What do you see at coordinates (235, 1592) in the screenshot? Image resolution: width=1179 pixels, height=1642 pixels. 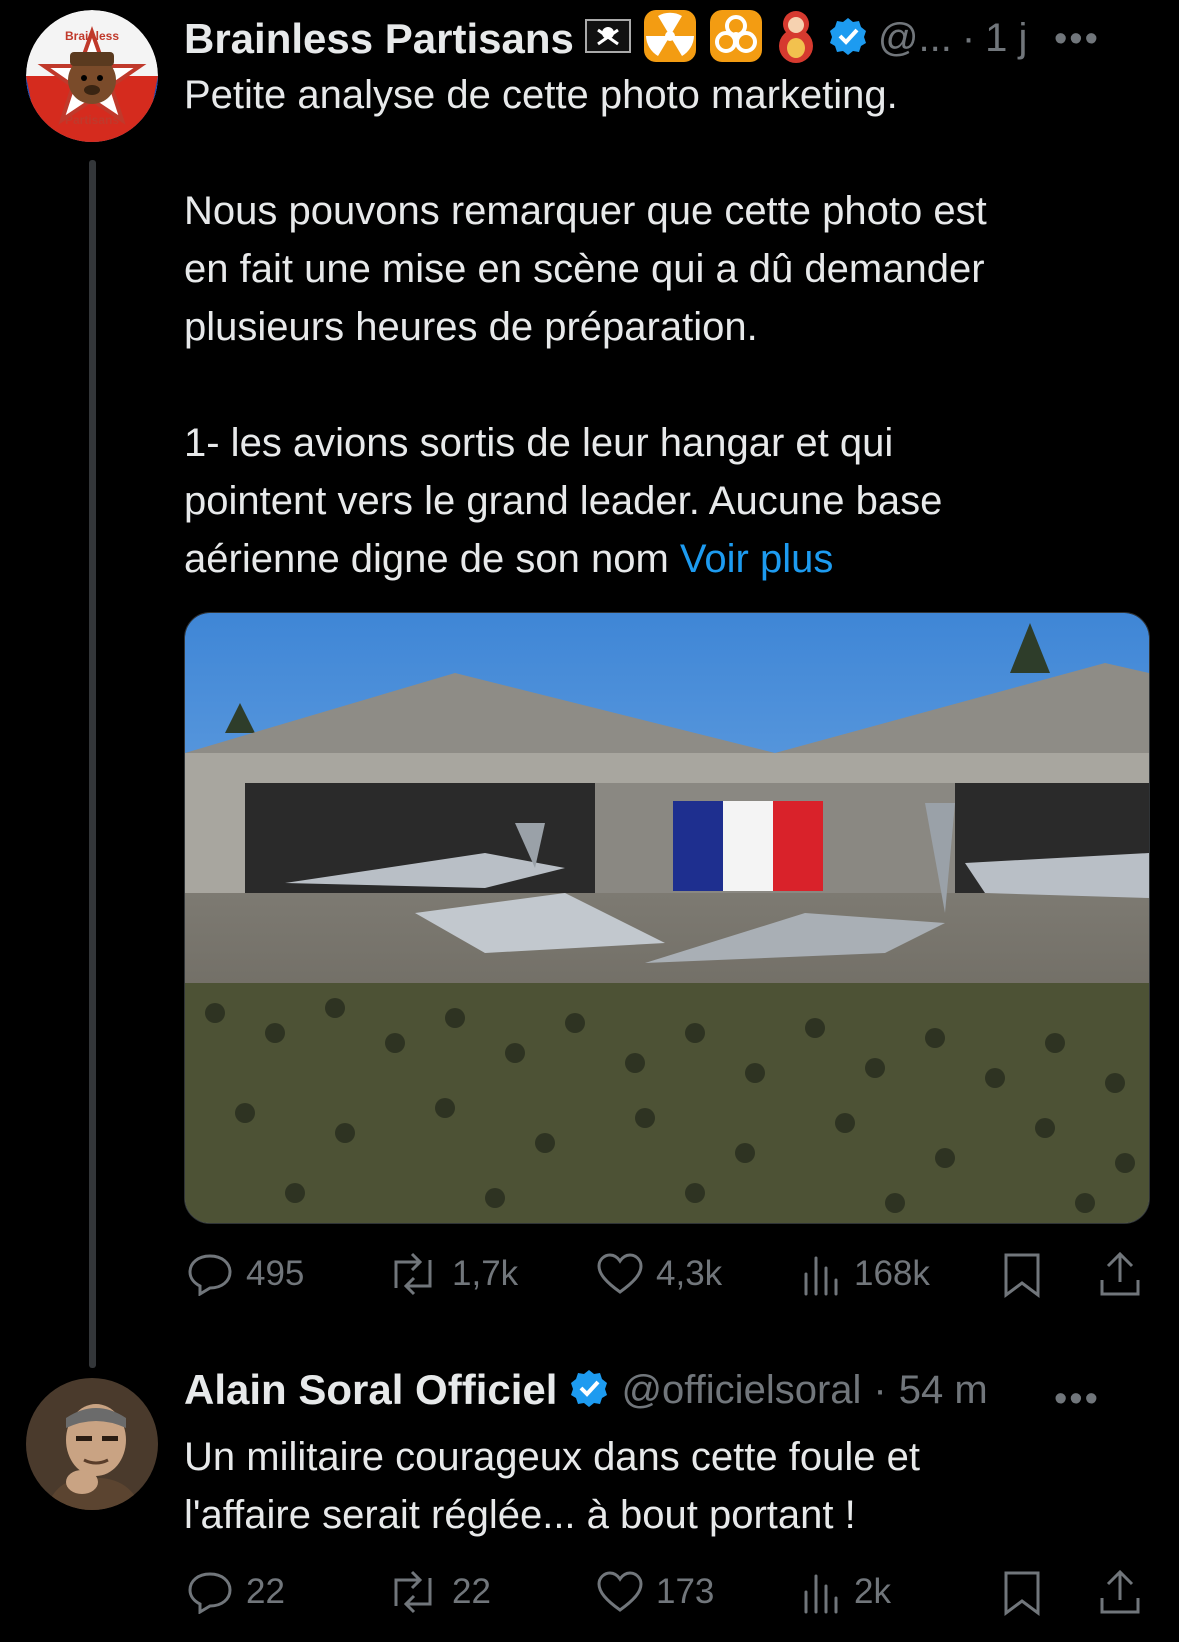 I see `reply-button: 22` at bounding box center [235, 1592].